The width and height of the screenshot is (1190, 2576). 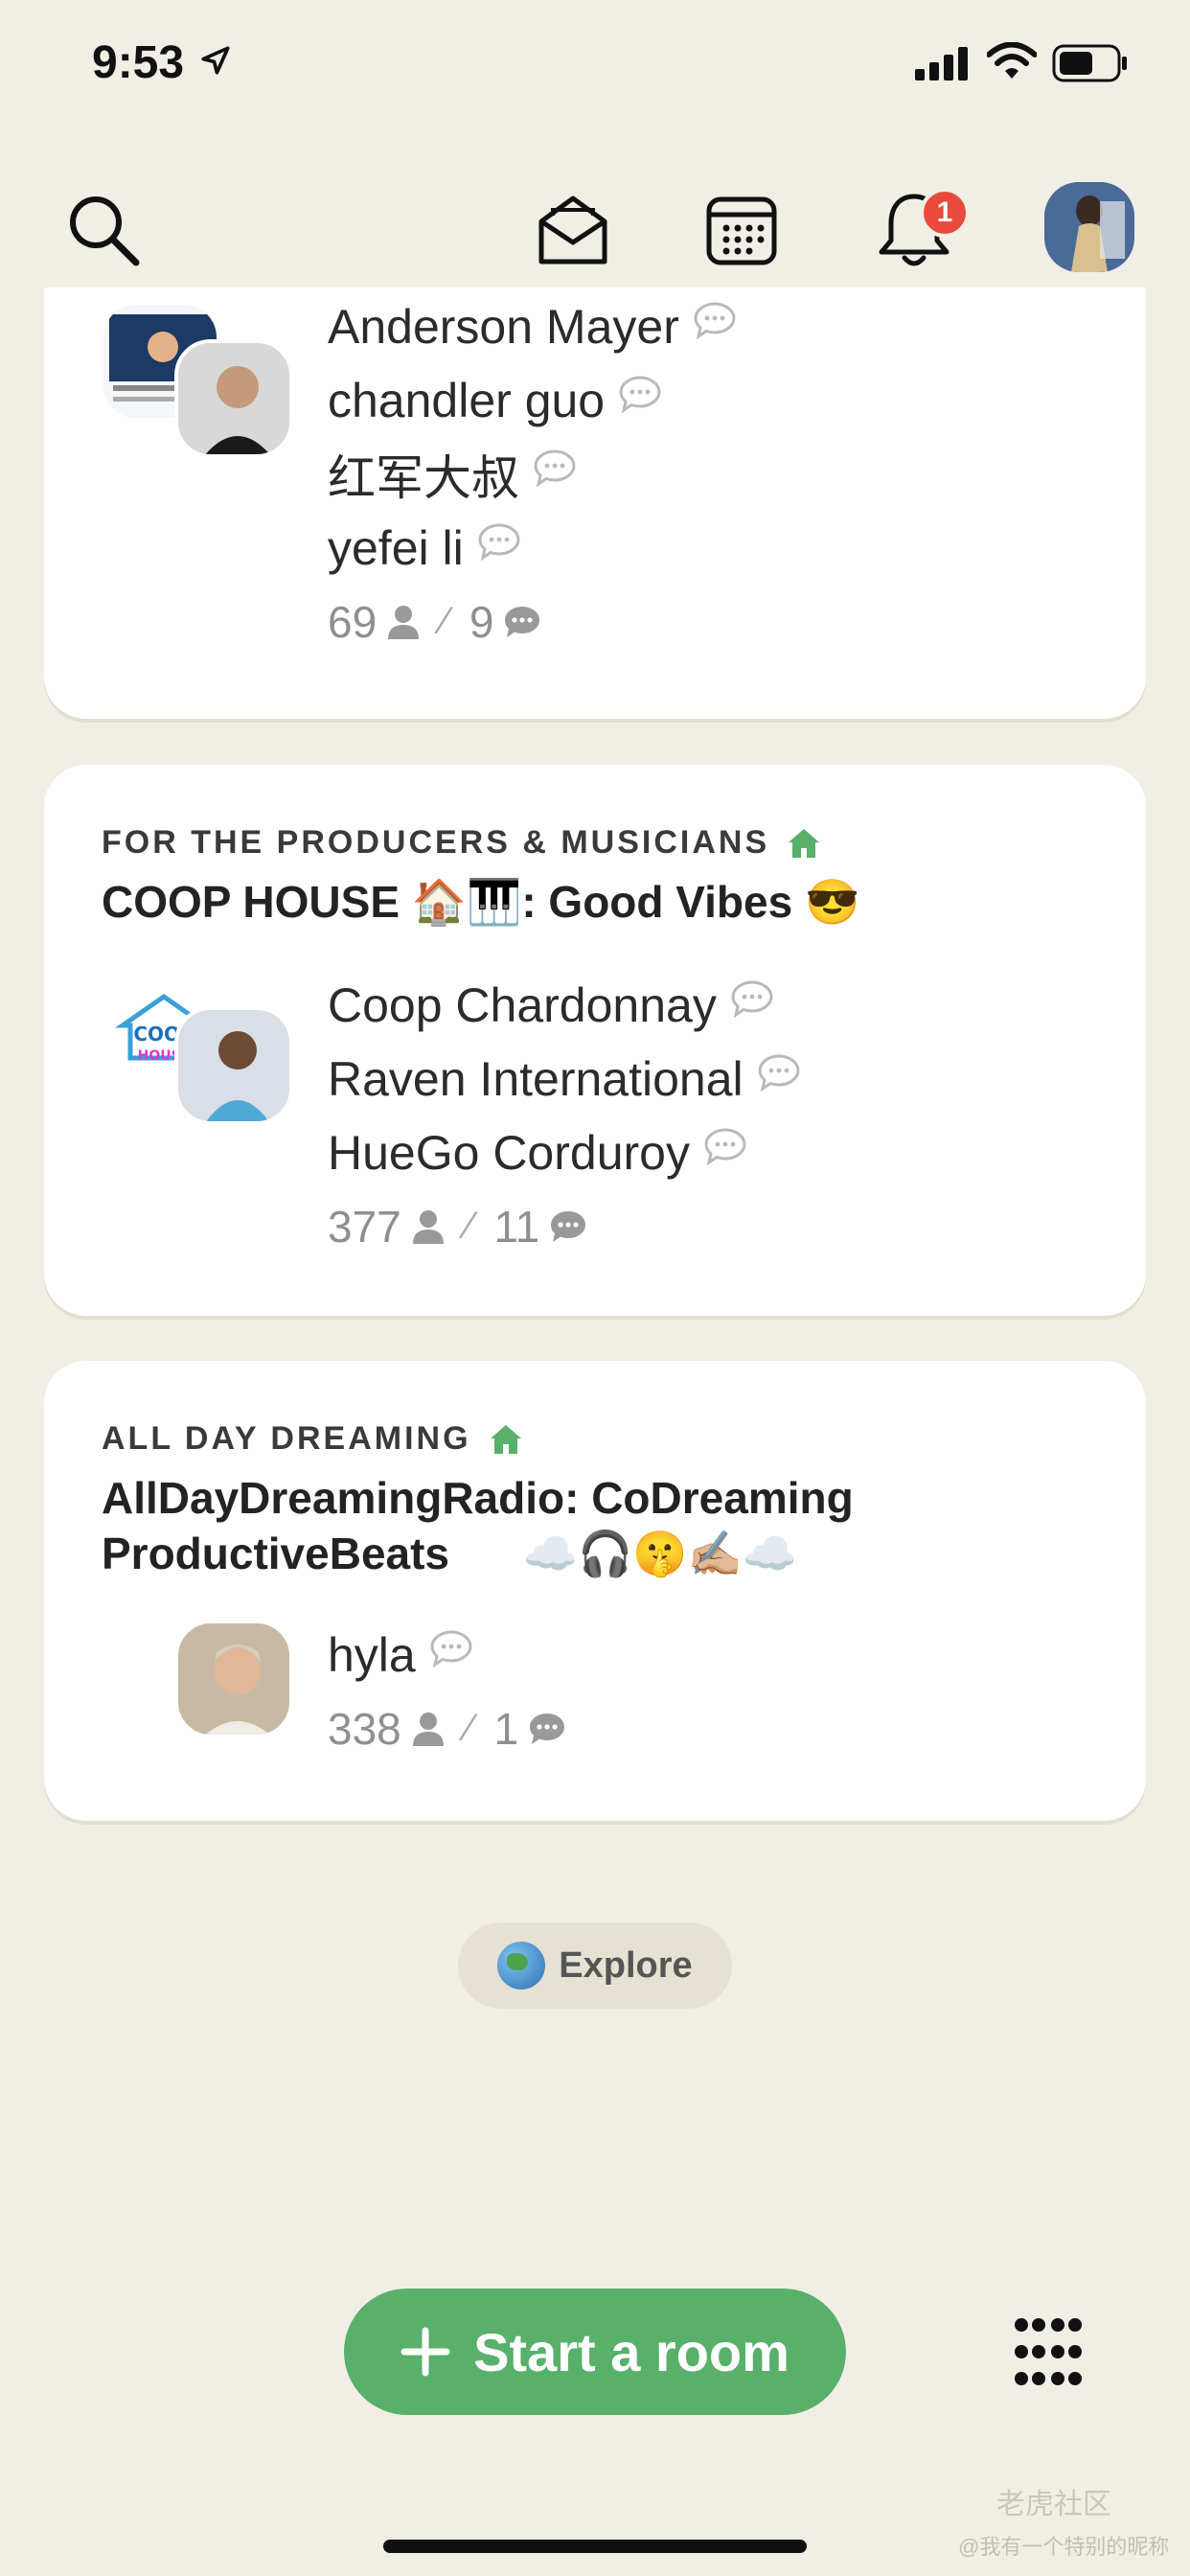 I want to click on start-room-button: Start a room, so click(x=595, y=2351).